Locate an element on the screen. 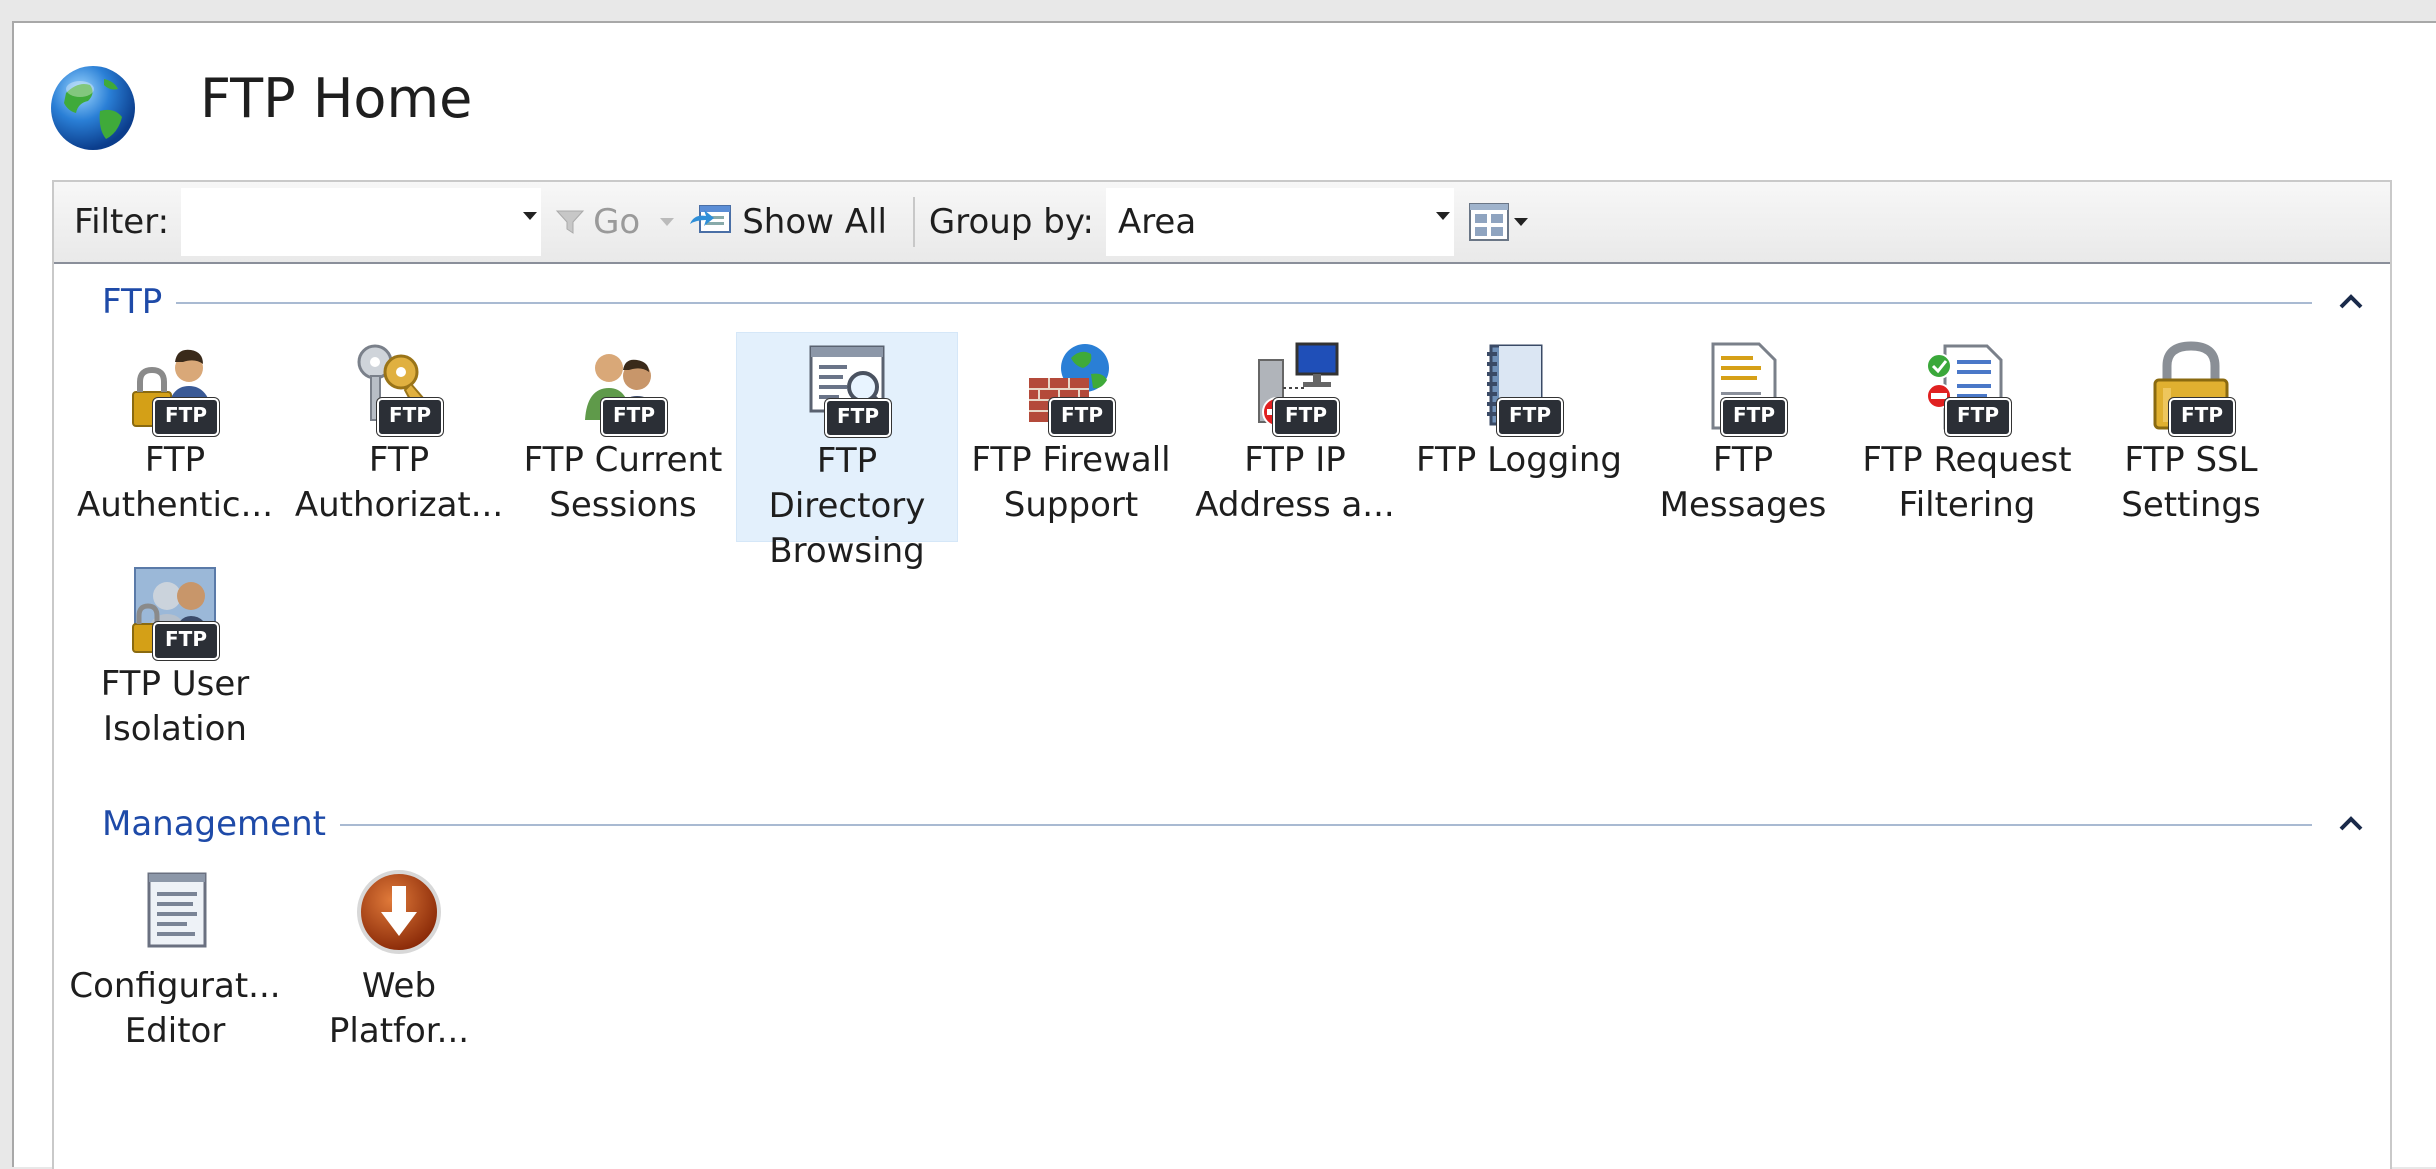 This screenshot has width=2436, height=1169. download-icon is located at coordinates (399, 914).